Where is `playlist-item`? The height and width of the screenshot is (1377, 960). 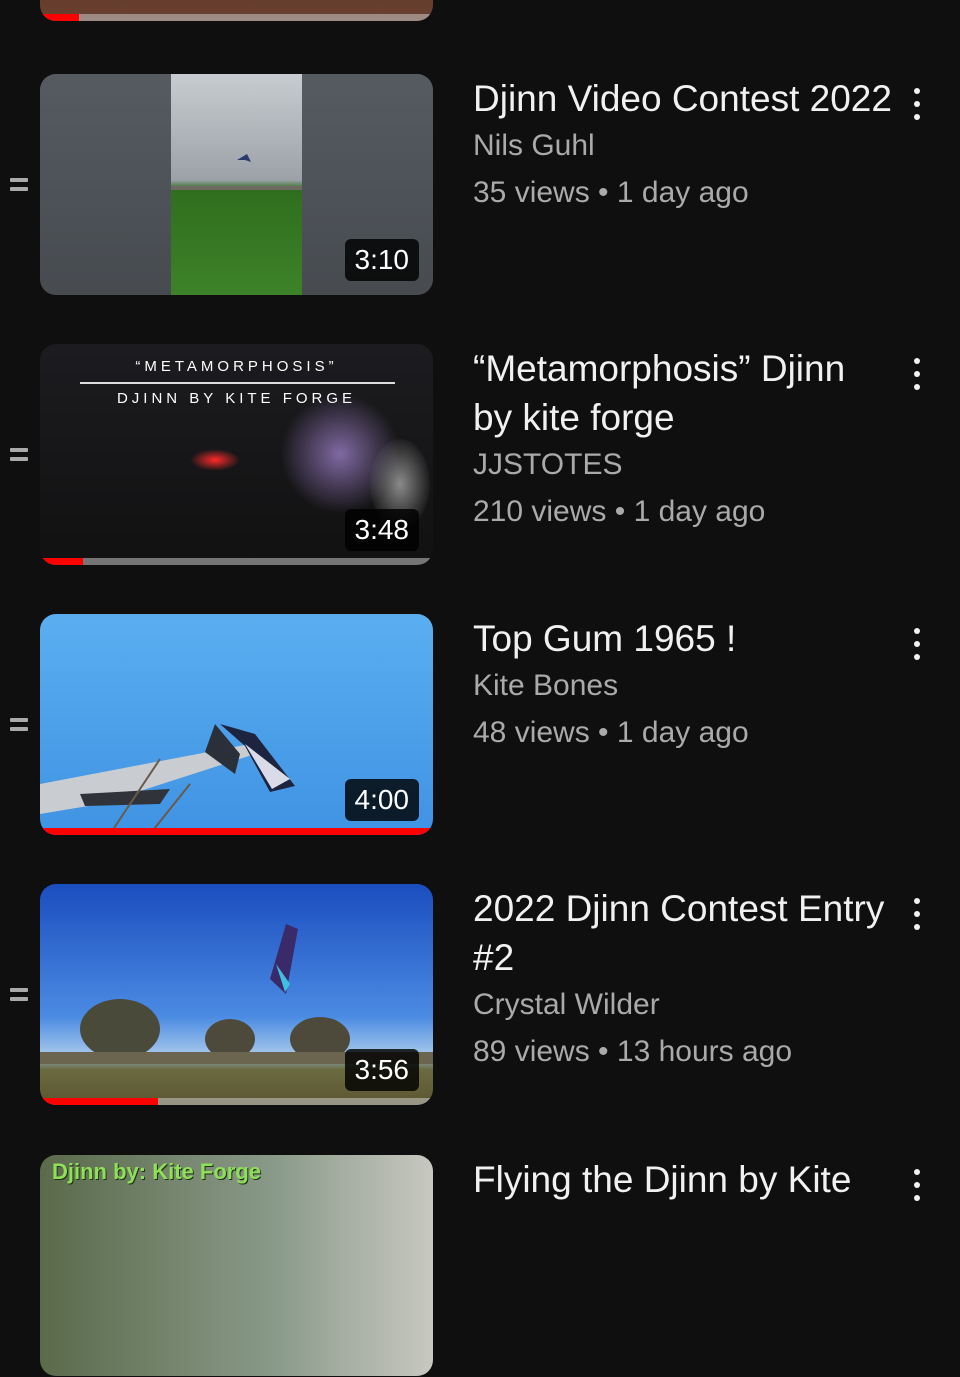
playlist-item is located at coordinates (480, 11).